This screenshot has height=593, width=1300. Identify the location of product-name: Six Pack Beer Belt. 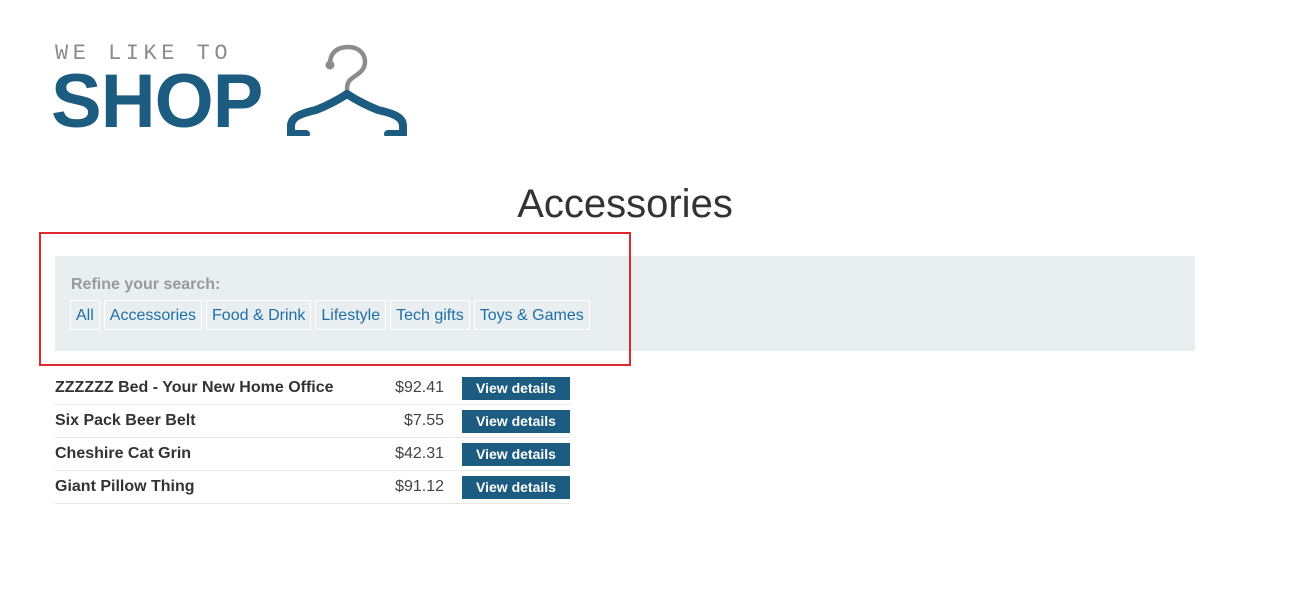
(220, 421).